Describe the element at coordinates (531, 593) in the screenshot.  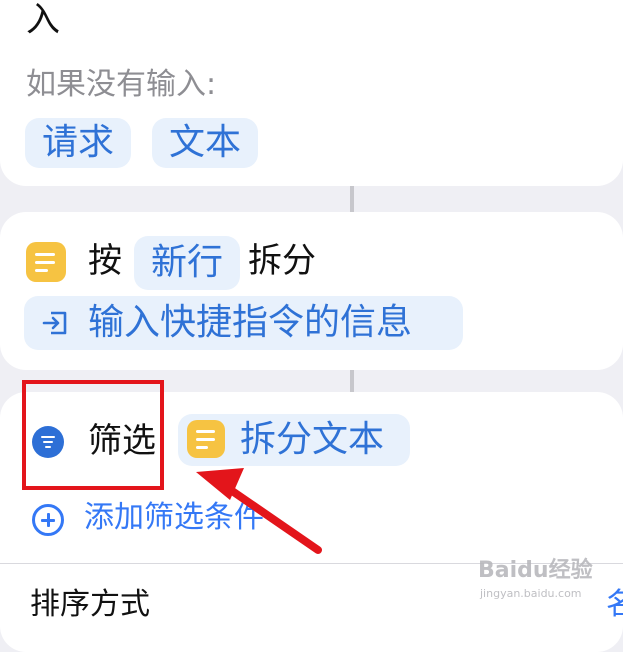
I see `baidu-watermark-url: jingyan.baidu.com` at that location.